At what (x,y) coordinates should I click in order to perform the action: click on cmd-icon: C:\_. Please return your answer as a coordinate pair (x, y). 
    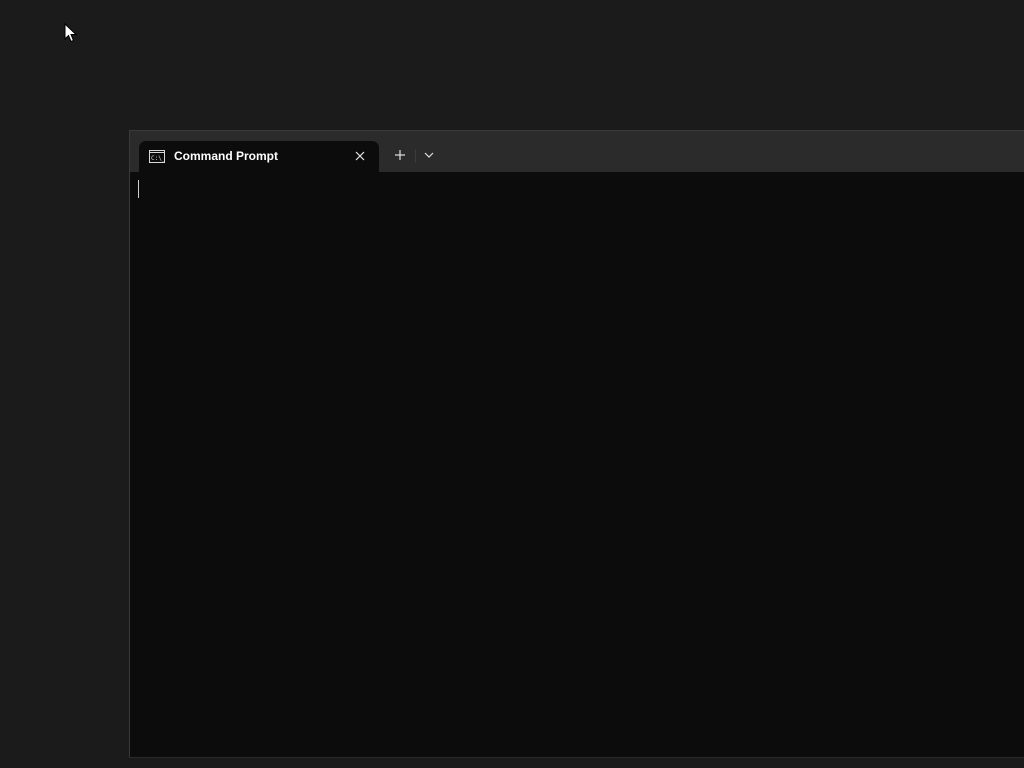
    Looking at the image, I should click on (157, 156).